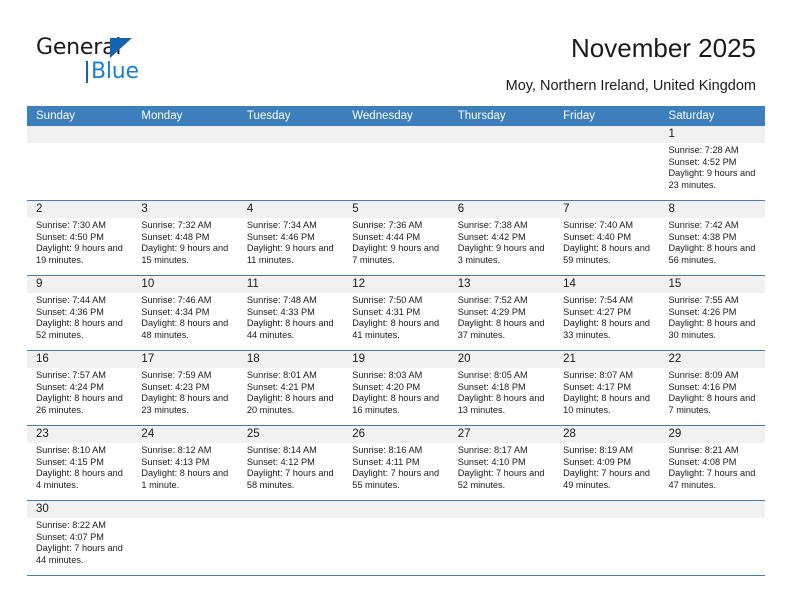 The image size is (792, 612). I want to click on daylight-text: Daylight: 9 hours and 11 minutes., so click(290, 254).